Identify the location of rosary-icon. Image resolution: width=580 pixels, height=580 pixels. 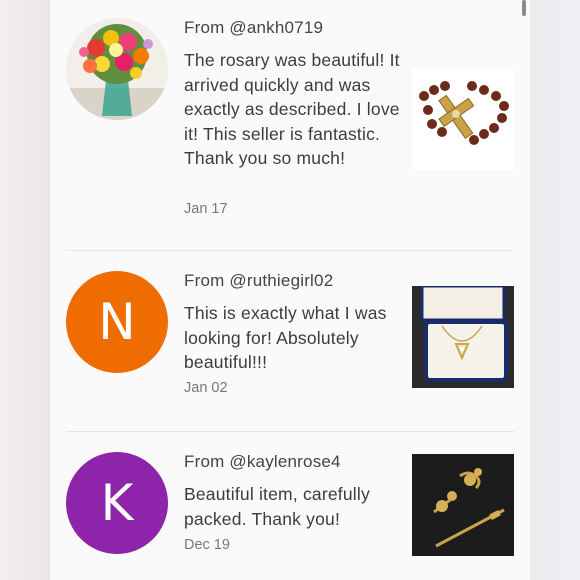
(463, 119).